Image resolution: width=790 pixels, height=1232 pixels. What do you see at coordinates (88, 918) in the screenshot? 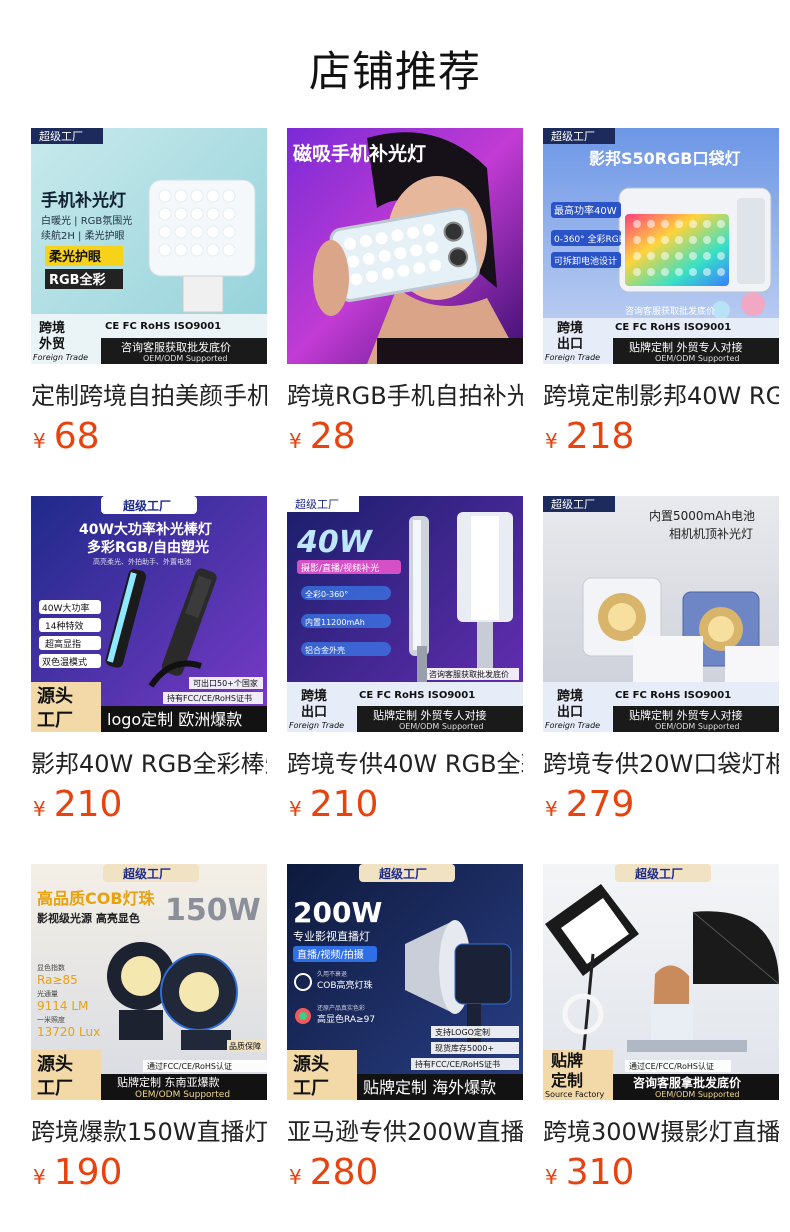
I see `svg-text: 影视级光源 高亮显色` at bounding box center [88, 918].